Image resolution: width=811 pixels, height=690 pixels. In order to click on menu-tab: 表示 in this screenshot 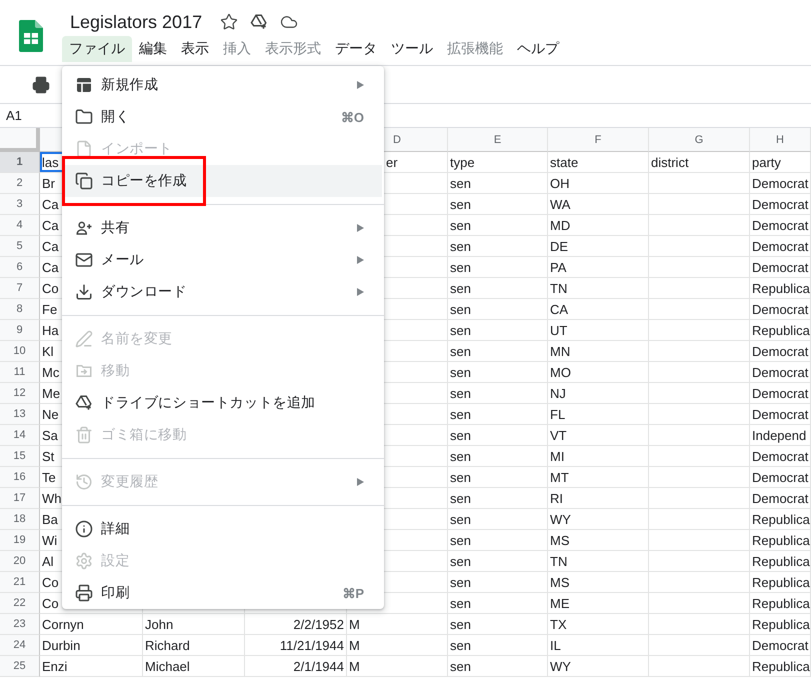, I will do `click(195, 49)`.